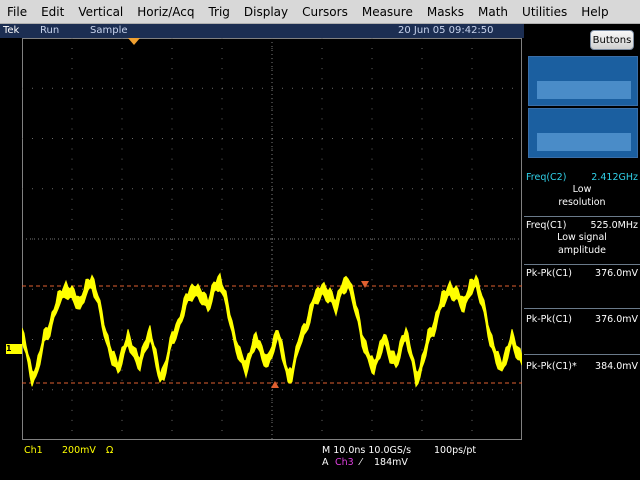  Describe the element at coordinates (325, 462) in the screenshot. I see `trigger-prefix: A` at that location.